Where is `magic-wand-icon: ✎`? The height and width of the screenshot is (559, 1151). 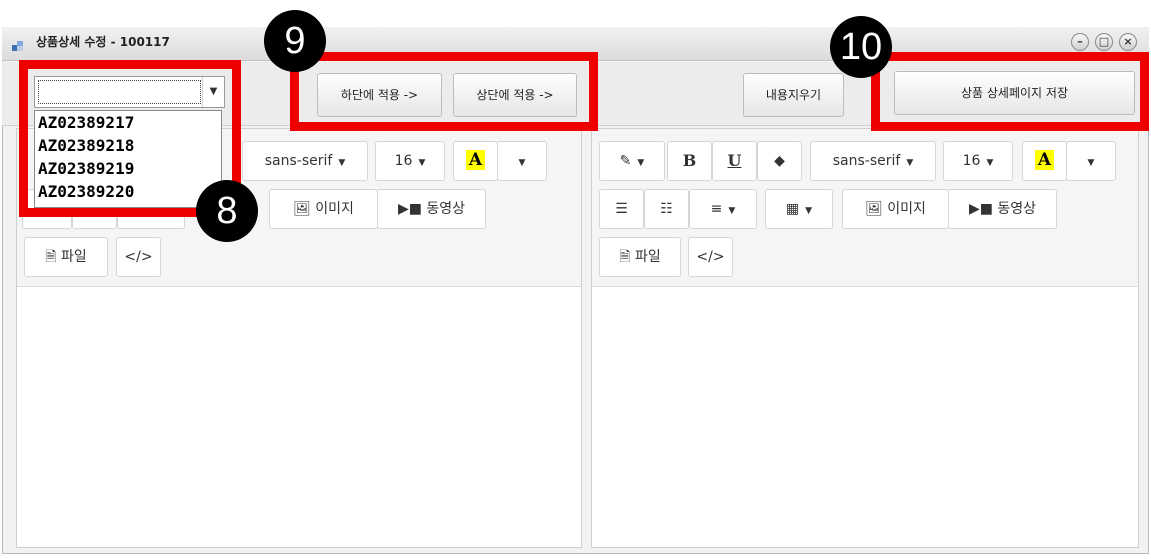
magic-wand-icon: ✎ is located at coordinates (625, 161).